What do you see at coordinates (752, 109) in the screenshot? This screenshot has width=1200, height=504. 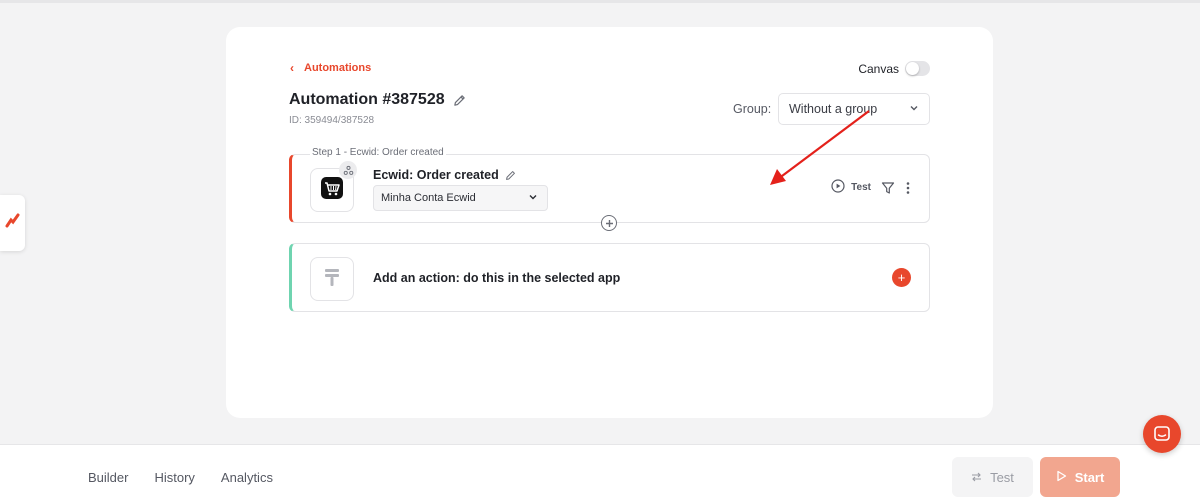 I see `group-label: Group:` at bounding box center [752, 109].